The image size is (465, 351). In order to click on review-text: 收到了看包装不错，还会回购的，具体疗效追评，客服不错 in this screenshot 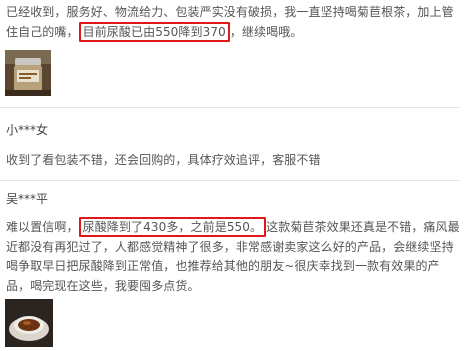, I will do `click(232, 161)`.